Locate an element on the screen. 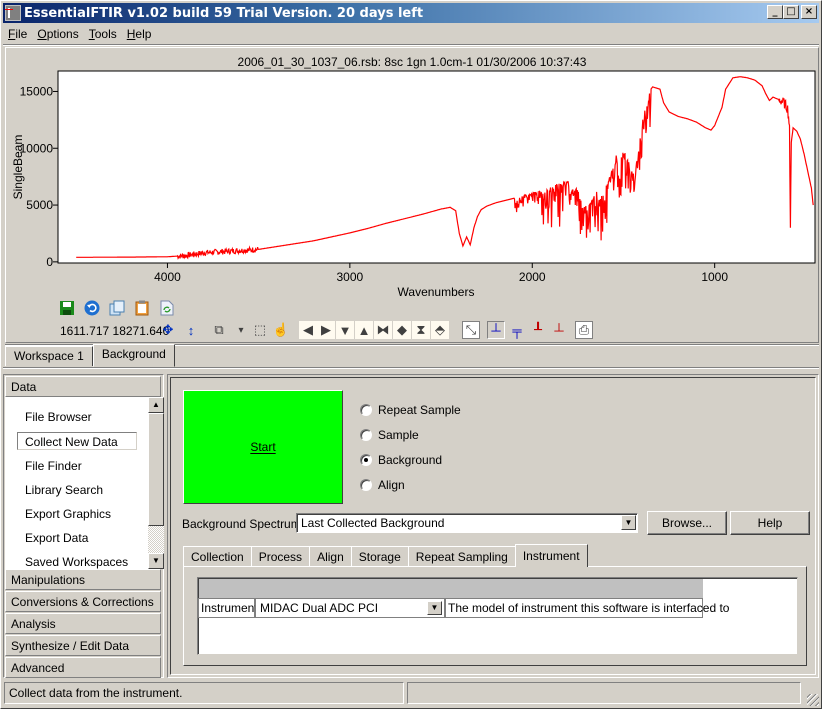 The width and height of the screenshot is (822, 709). menu-file: File is located at coordinates (17, 34).